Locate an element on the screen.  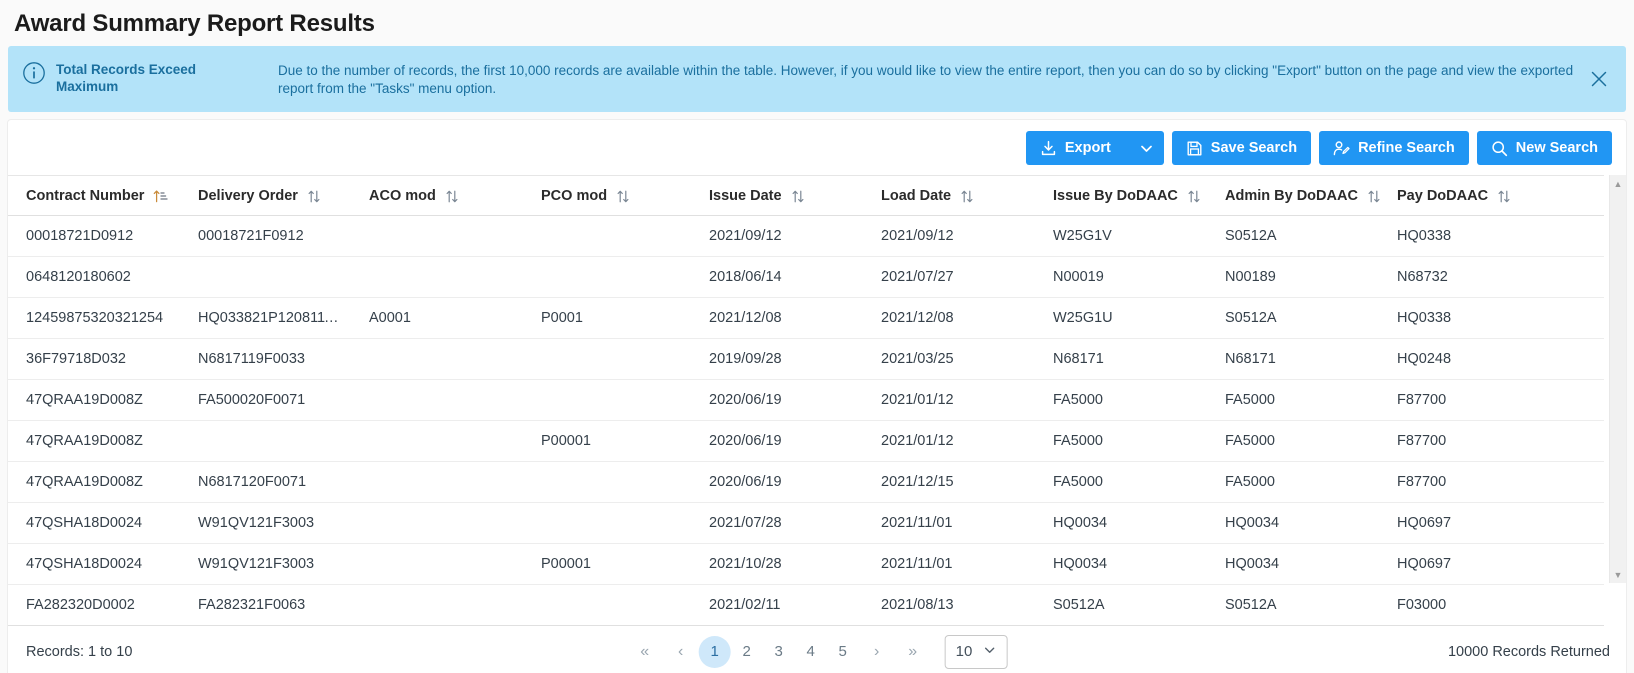
cell-pay-dodaac: HQ0697 is located at coordinates (1491, 523).